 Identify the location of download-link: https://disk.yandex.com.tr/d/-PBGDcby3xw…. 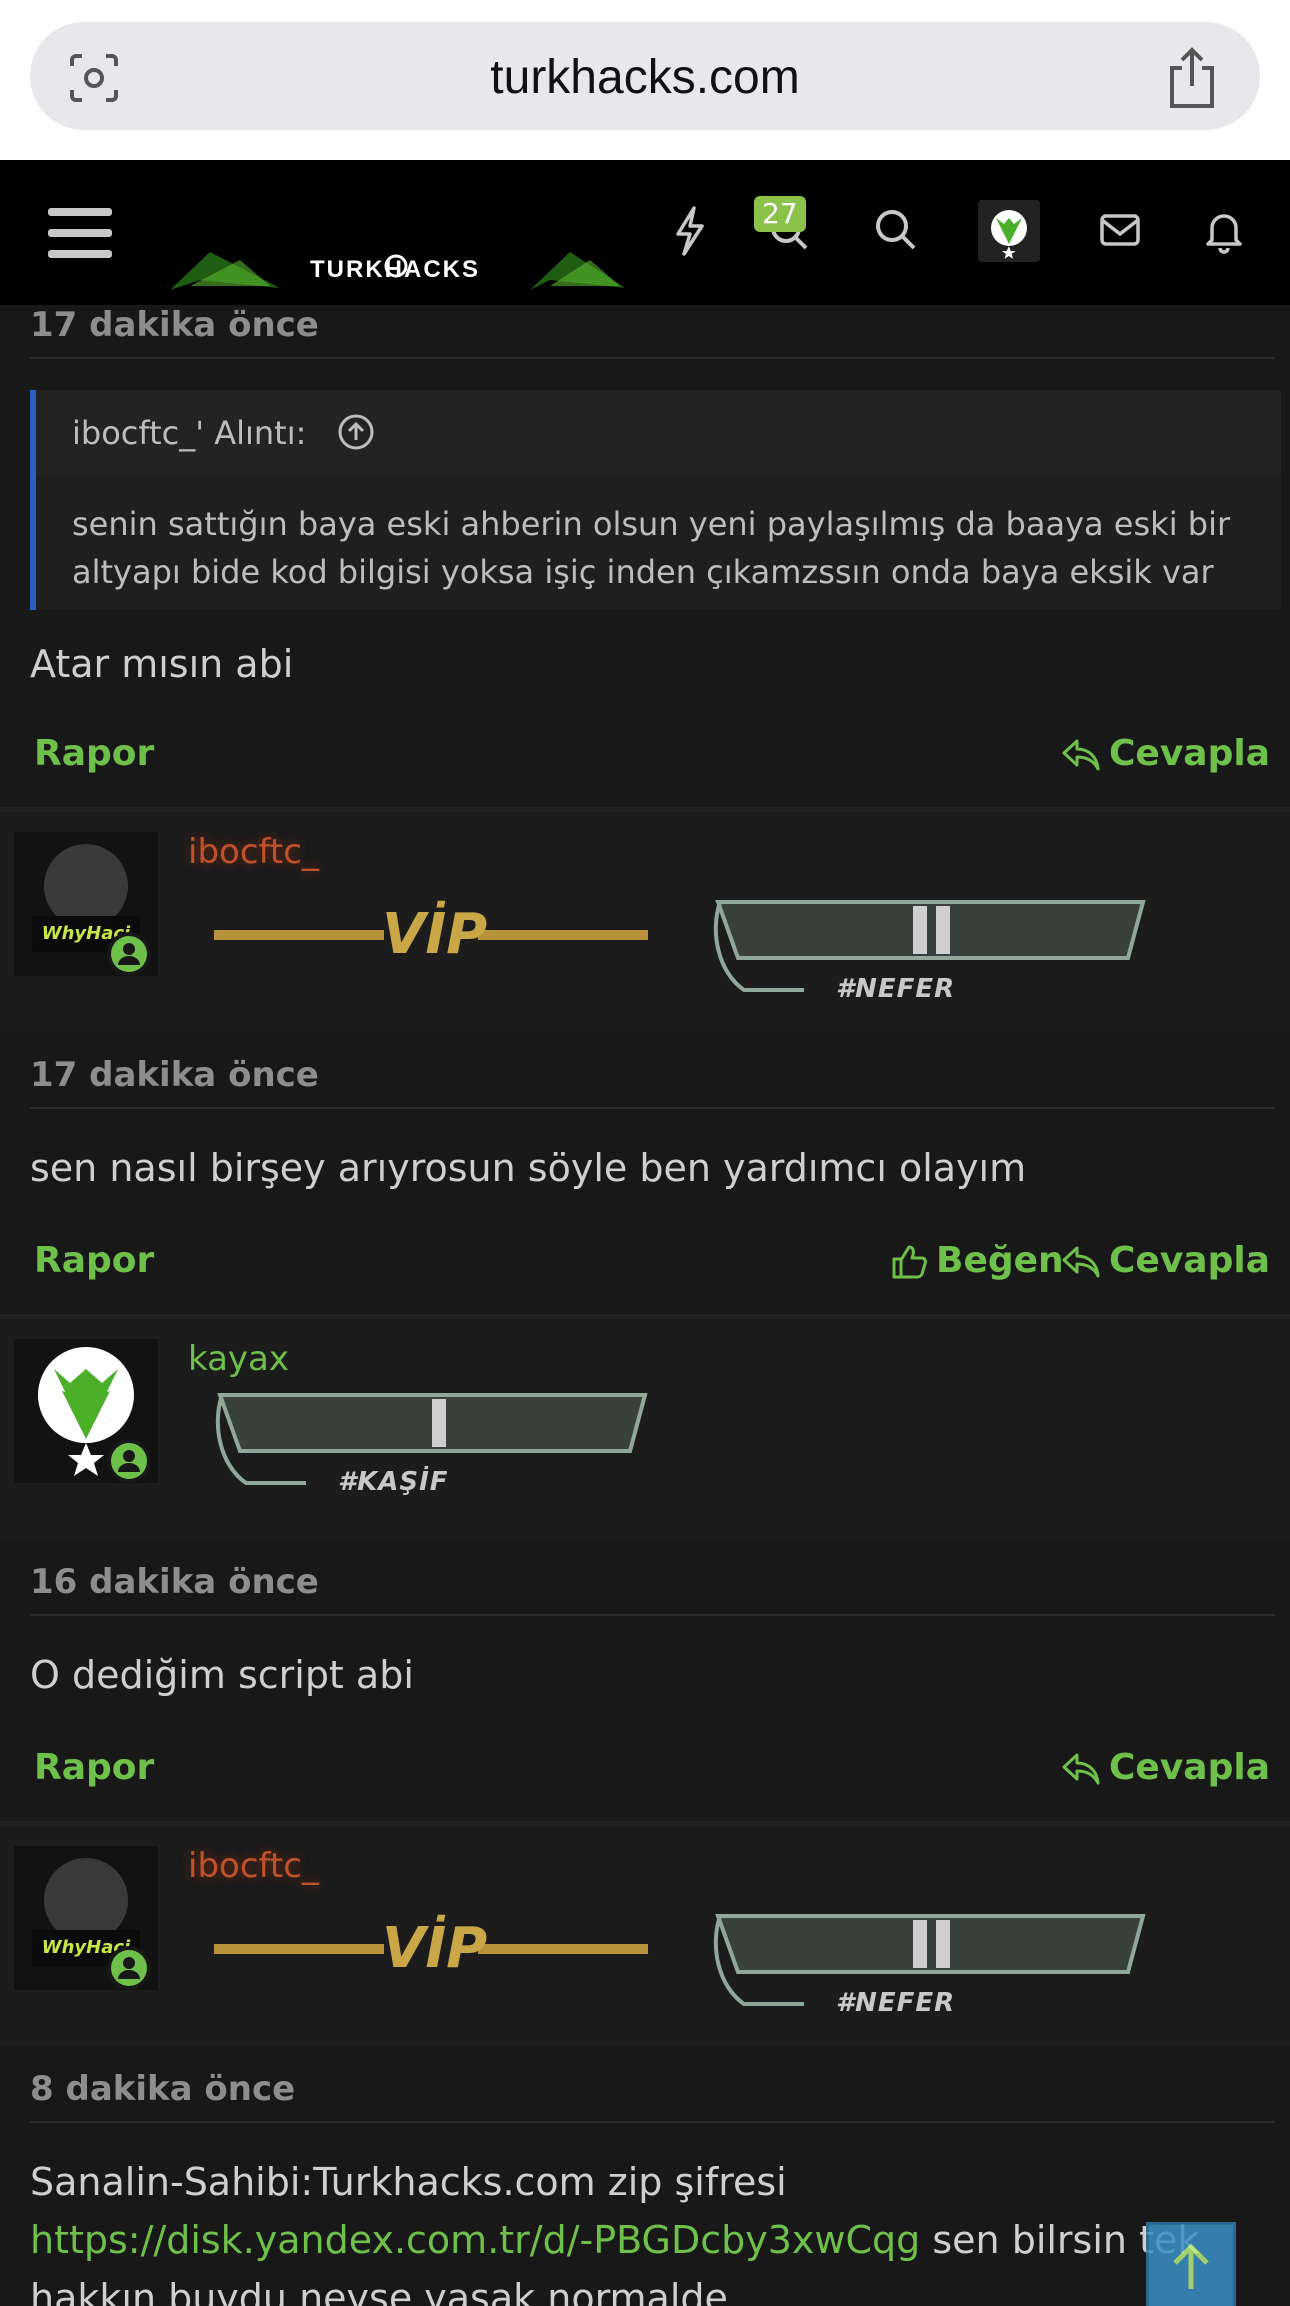
(475, 2240).